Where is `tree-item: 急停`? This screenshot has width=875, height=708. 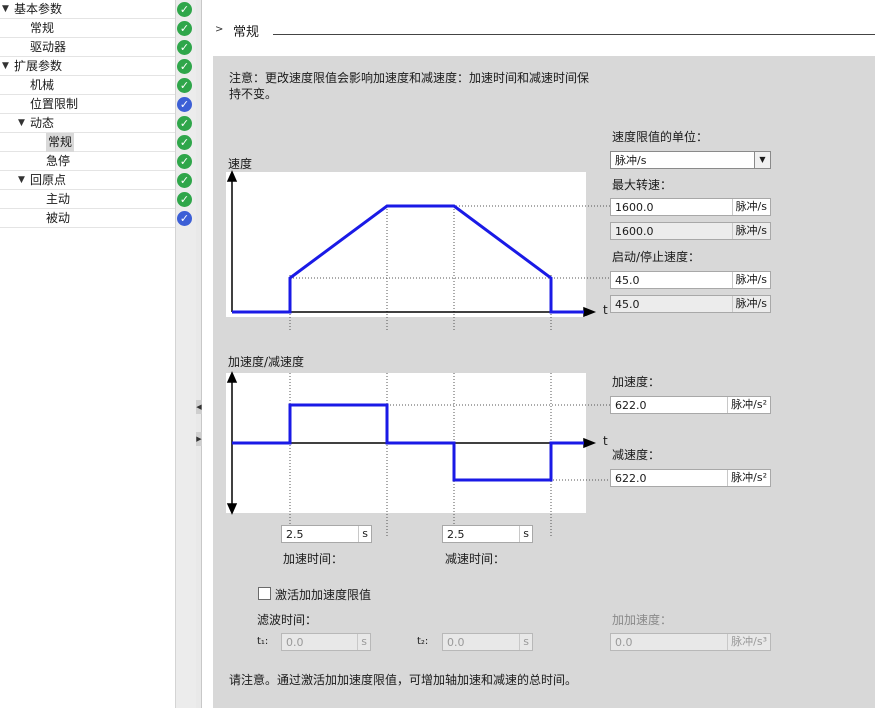
tree-item: 急停 is located at coordinates (87, 161).